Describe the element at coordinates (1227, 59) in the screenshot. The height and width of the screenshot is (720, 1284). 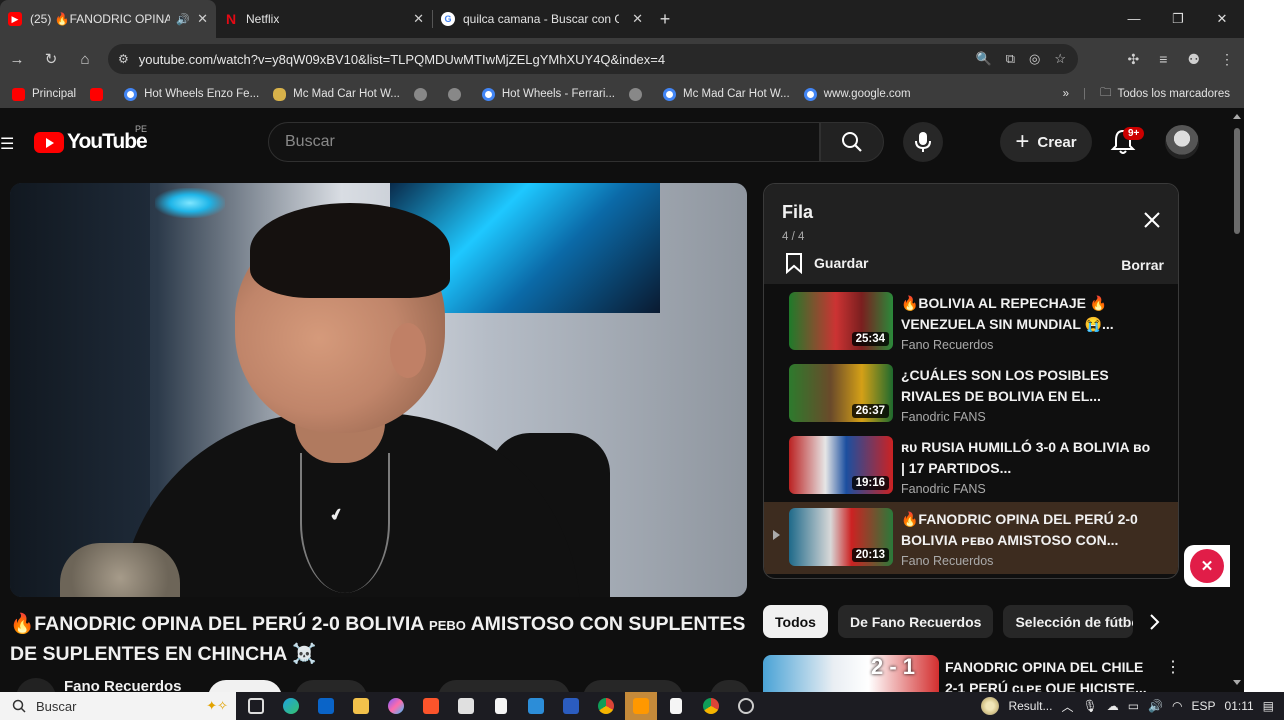
I see `menu-icon: ⋮` at that location.